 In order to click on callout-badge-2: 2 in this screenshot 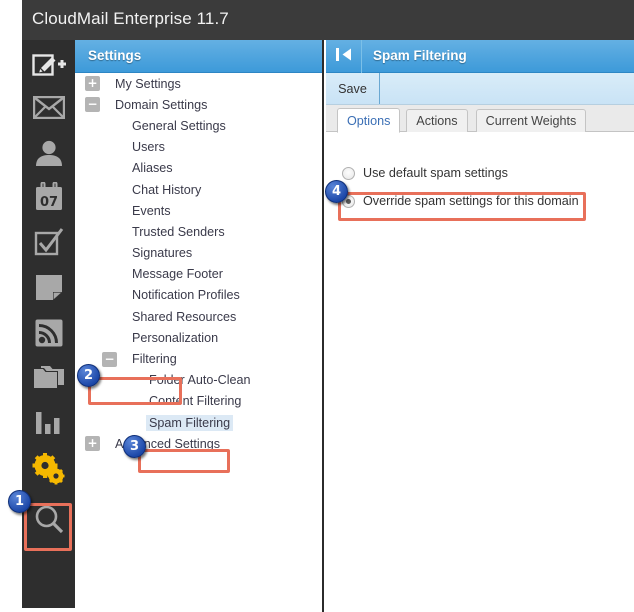, I will do `click(88, 375)`.